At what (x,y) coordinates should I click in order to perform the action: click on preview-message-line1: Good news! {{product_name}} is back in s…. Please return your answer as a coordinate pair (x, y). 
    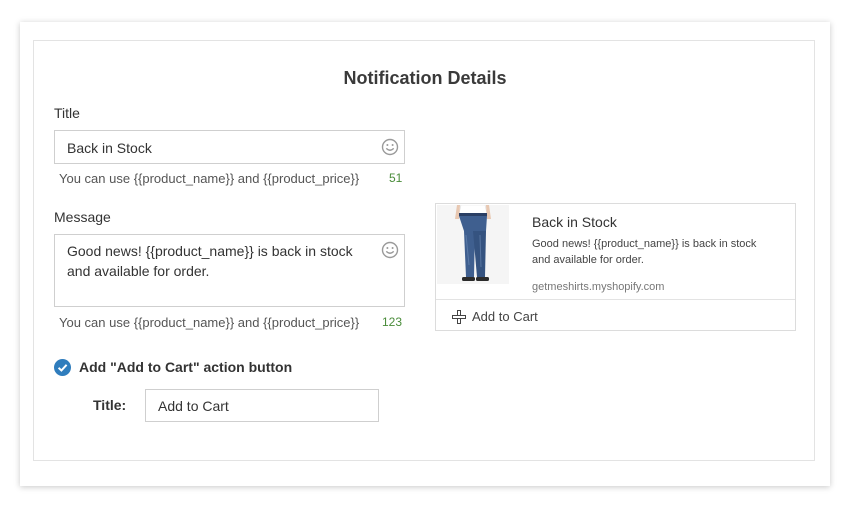
    Looking at the image, I should click on (644, 244).